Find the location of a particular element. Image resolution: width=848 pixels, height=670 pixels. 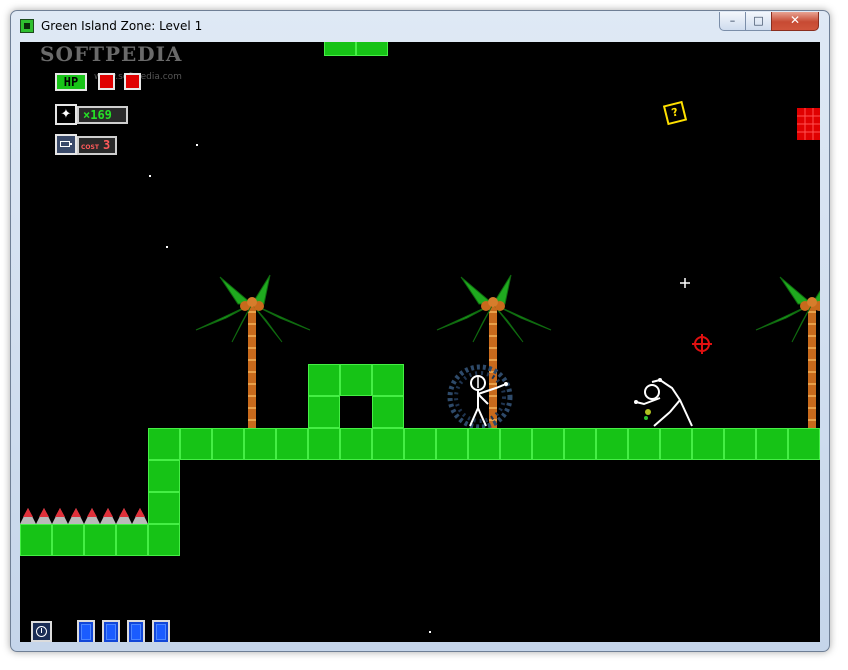

crosshair-icon is located at coordinates (702, 344).